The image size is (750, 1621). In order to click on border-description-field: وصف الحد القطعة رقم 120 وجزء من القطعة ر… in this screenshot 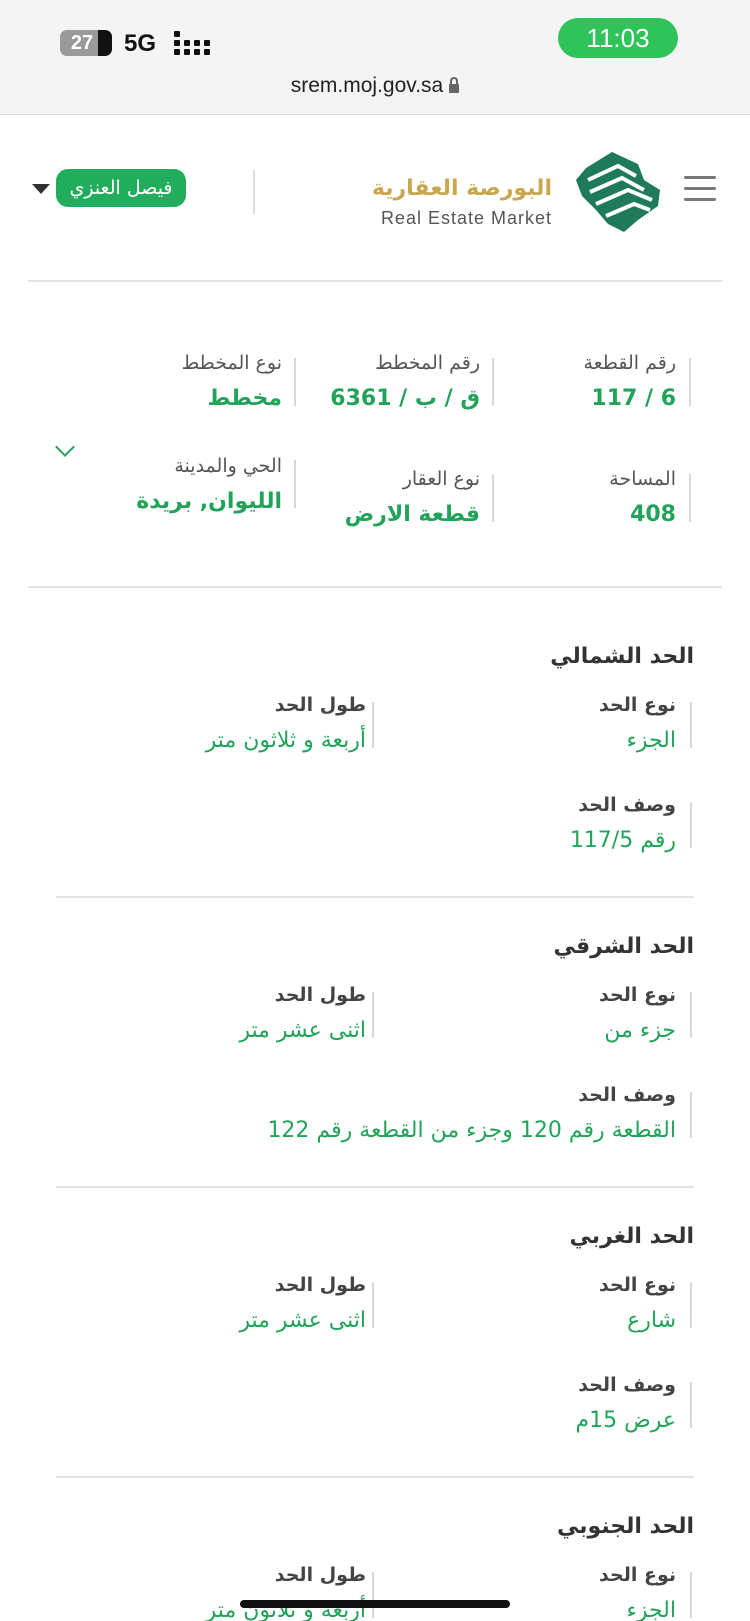, I will do `click(471, 1113)`.